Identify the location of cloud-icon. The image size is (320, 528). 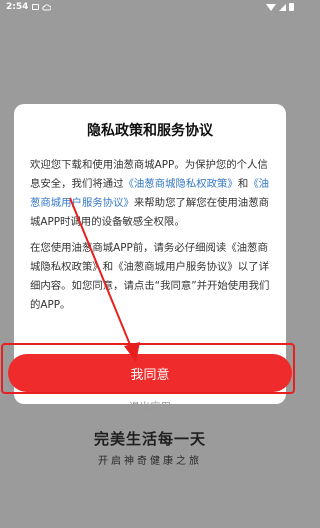
(47, 6).